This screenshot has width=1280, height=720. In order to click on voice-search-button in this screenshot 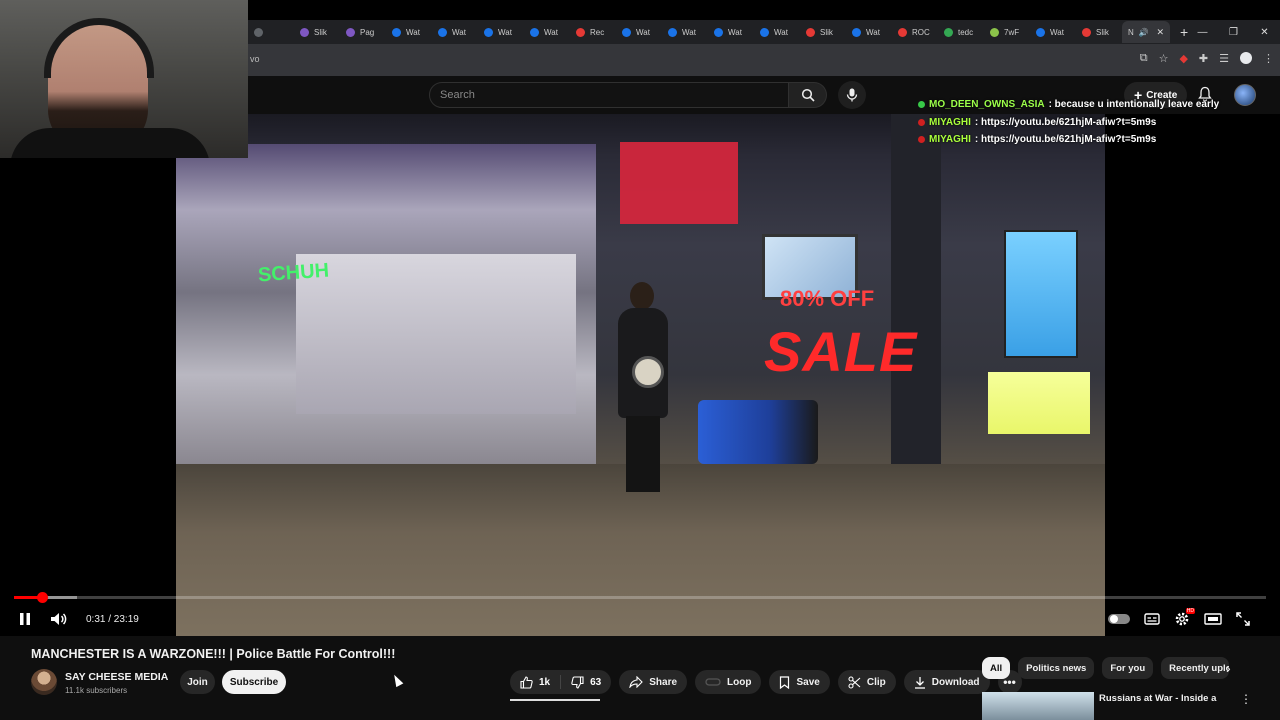, I will do `click(852, 95)`.